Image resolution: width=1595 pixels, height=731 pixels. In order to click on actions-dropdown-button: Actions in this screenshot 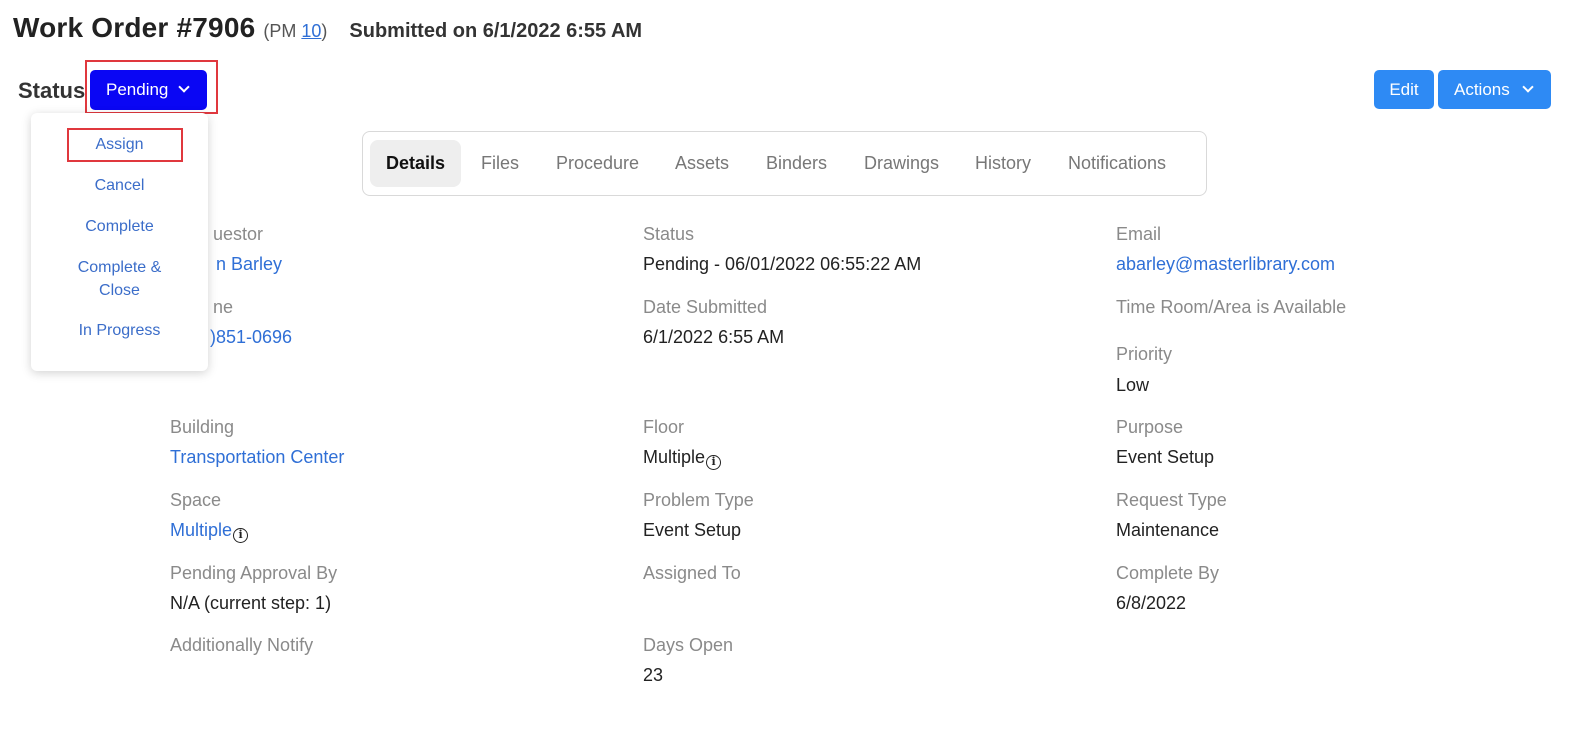, I will do `click(1494, 89)`.